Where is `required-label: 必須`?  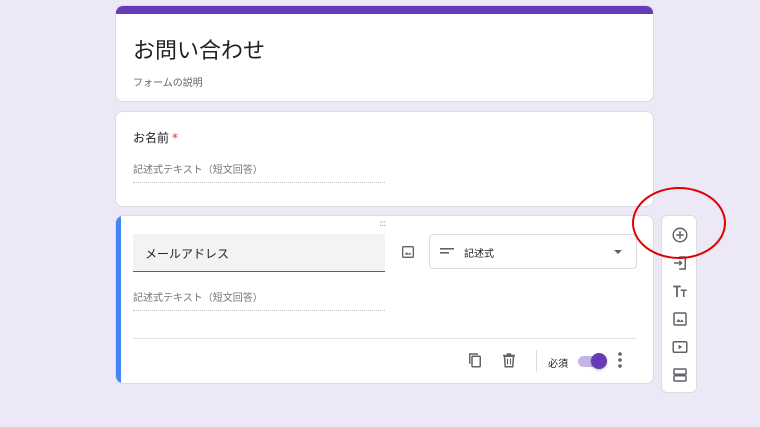
required-label: 必須 is located at coordinates (558, 364).